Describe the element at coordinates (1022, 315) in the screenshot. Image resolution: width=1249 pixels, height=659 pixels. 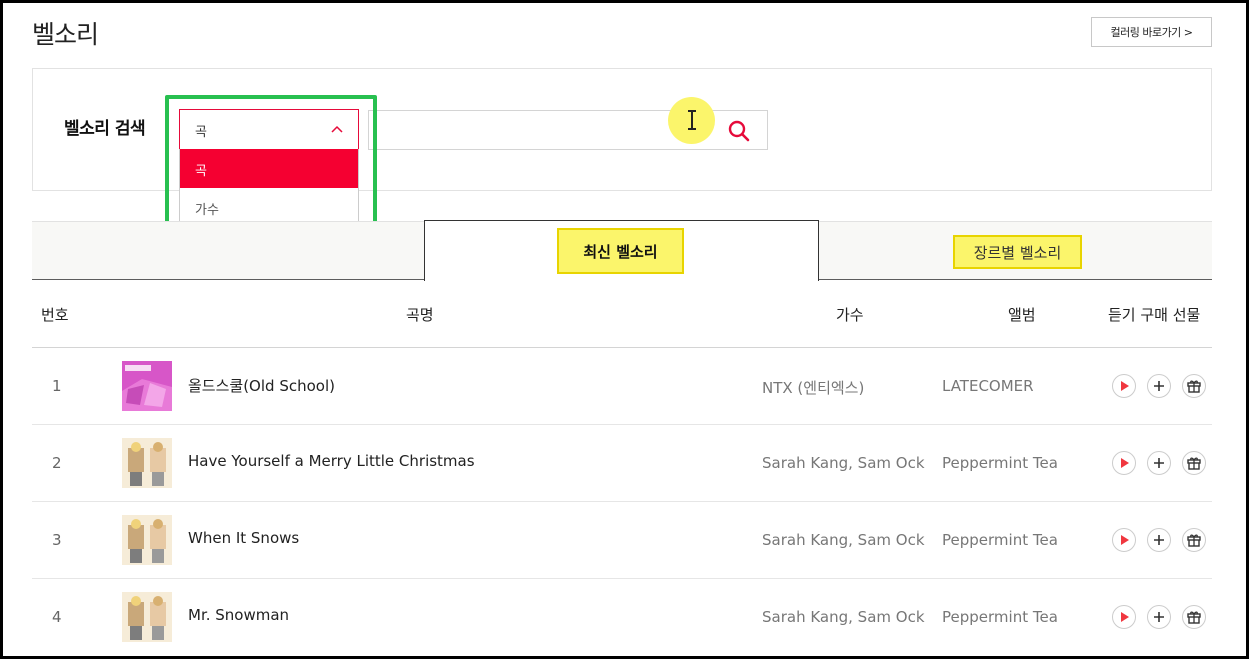
I see `header-album: 앨범` at that location.